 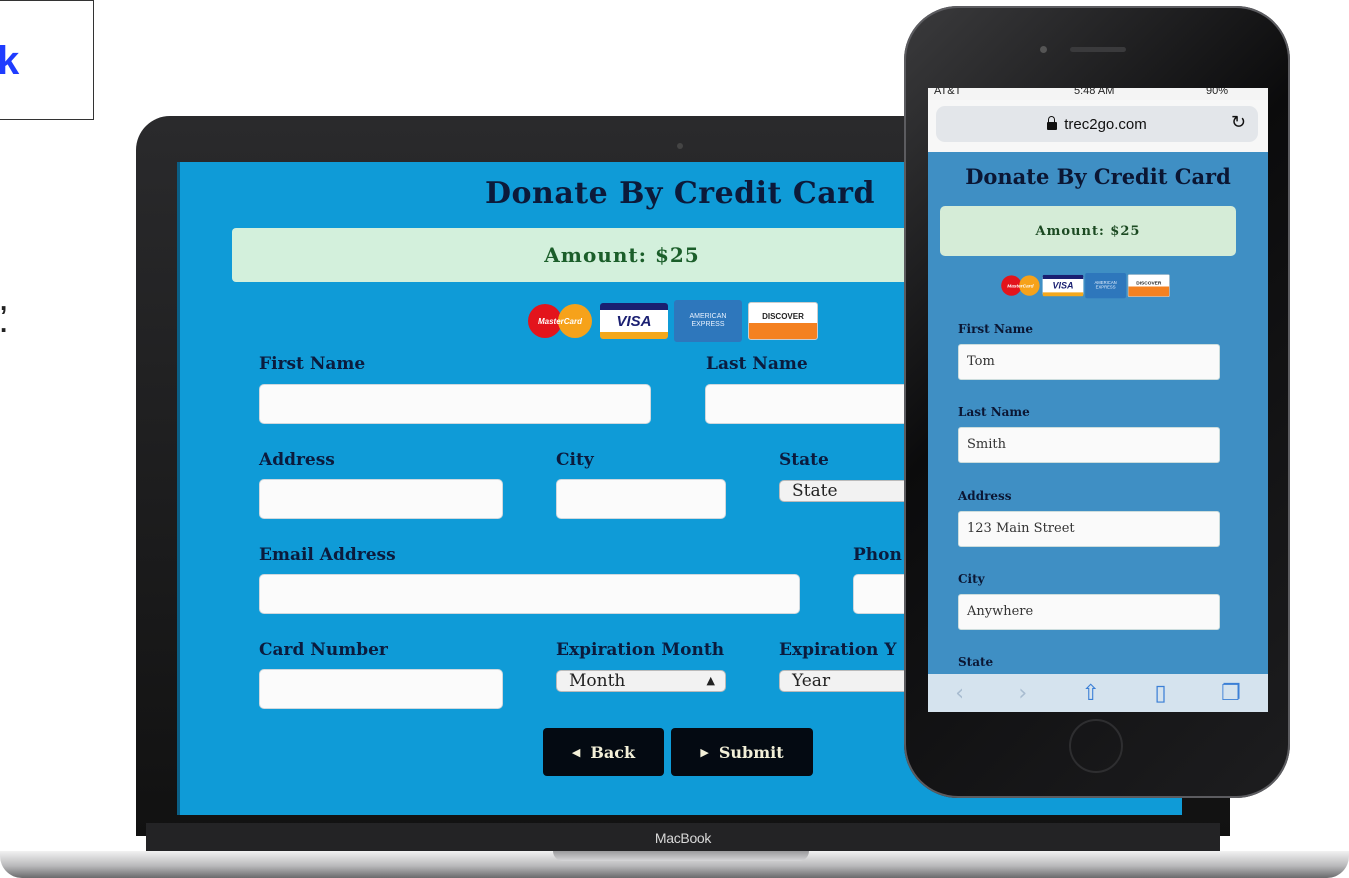 I want to click on back-arrow-icon: ◀, so click(x=576, y=752).